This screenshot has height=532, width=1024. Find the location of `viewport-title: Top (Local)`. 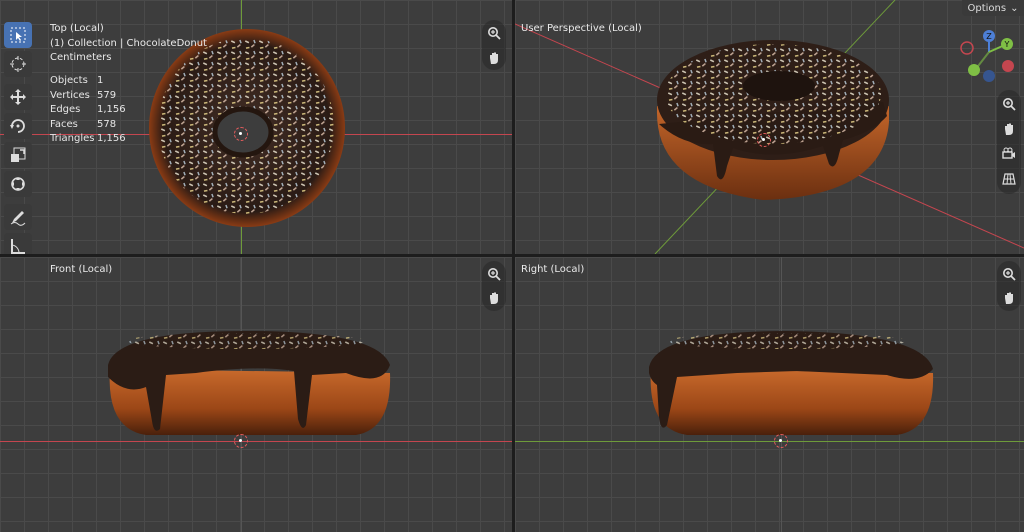

viewport-title: Top (Local) is located at coordinates (77, 28).